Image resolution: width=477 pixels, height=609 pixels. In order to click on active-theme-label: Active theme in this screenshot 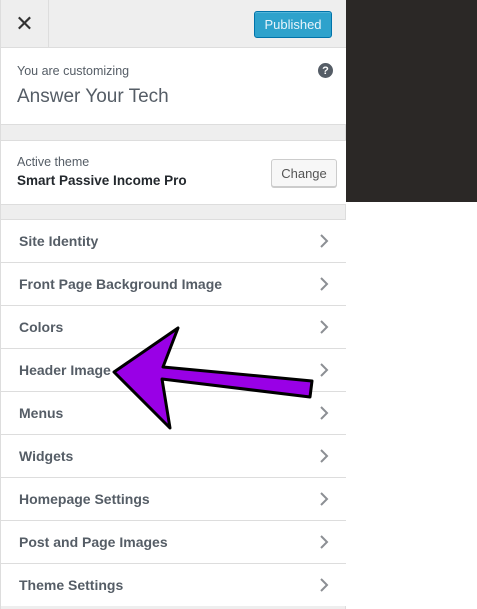, I will do `click(53, 162)`.